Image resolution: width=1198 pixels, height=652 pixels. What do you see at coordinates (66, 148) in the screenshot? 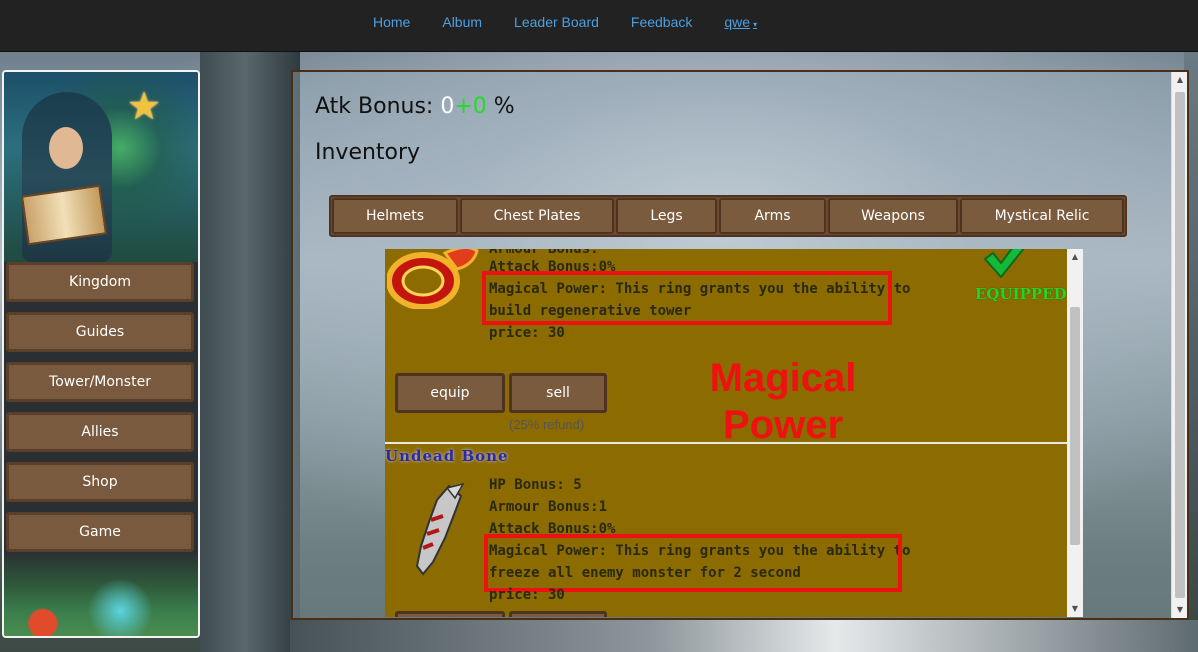
I see `avatar-face` at bounding box center [66, 148].